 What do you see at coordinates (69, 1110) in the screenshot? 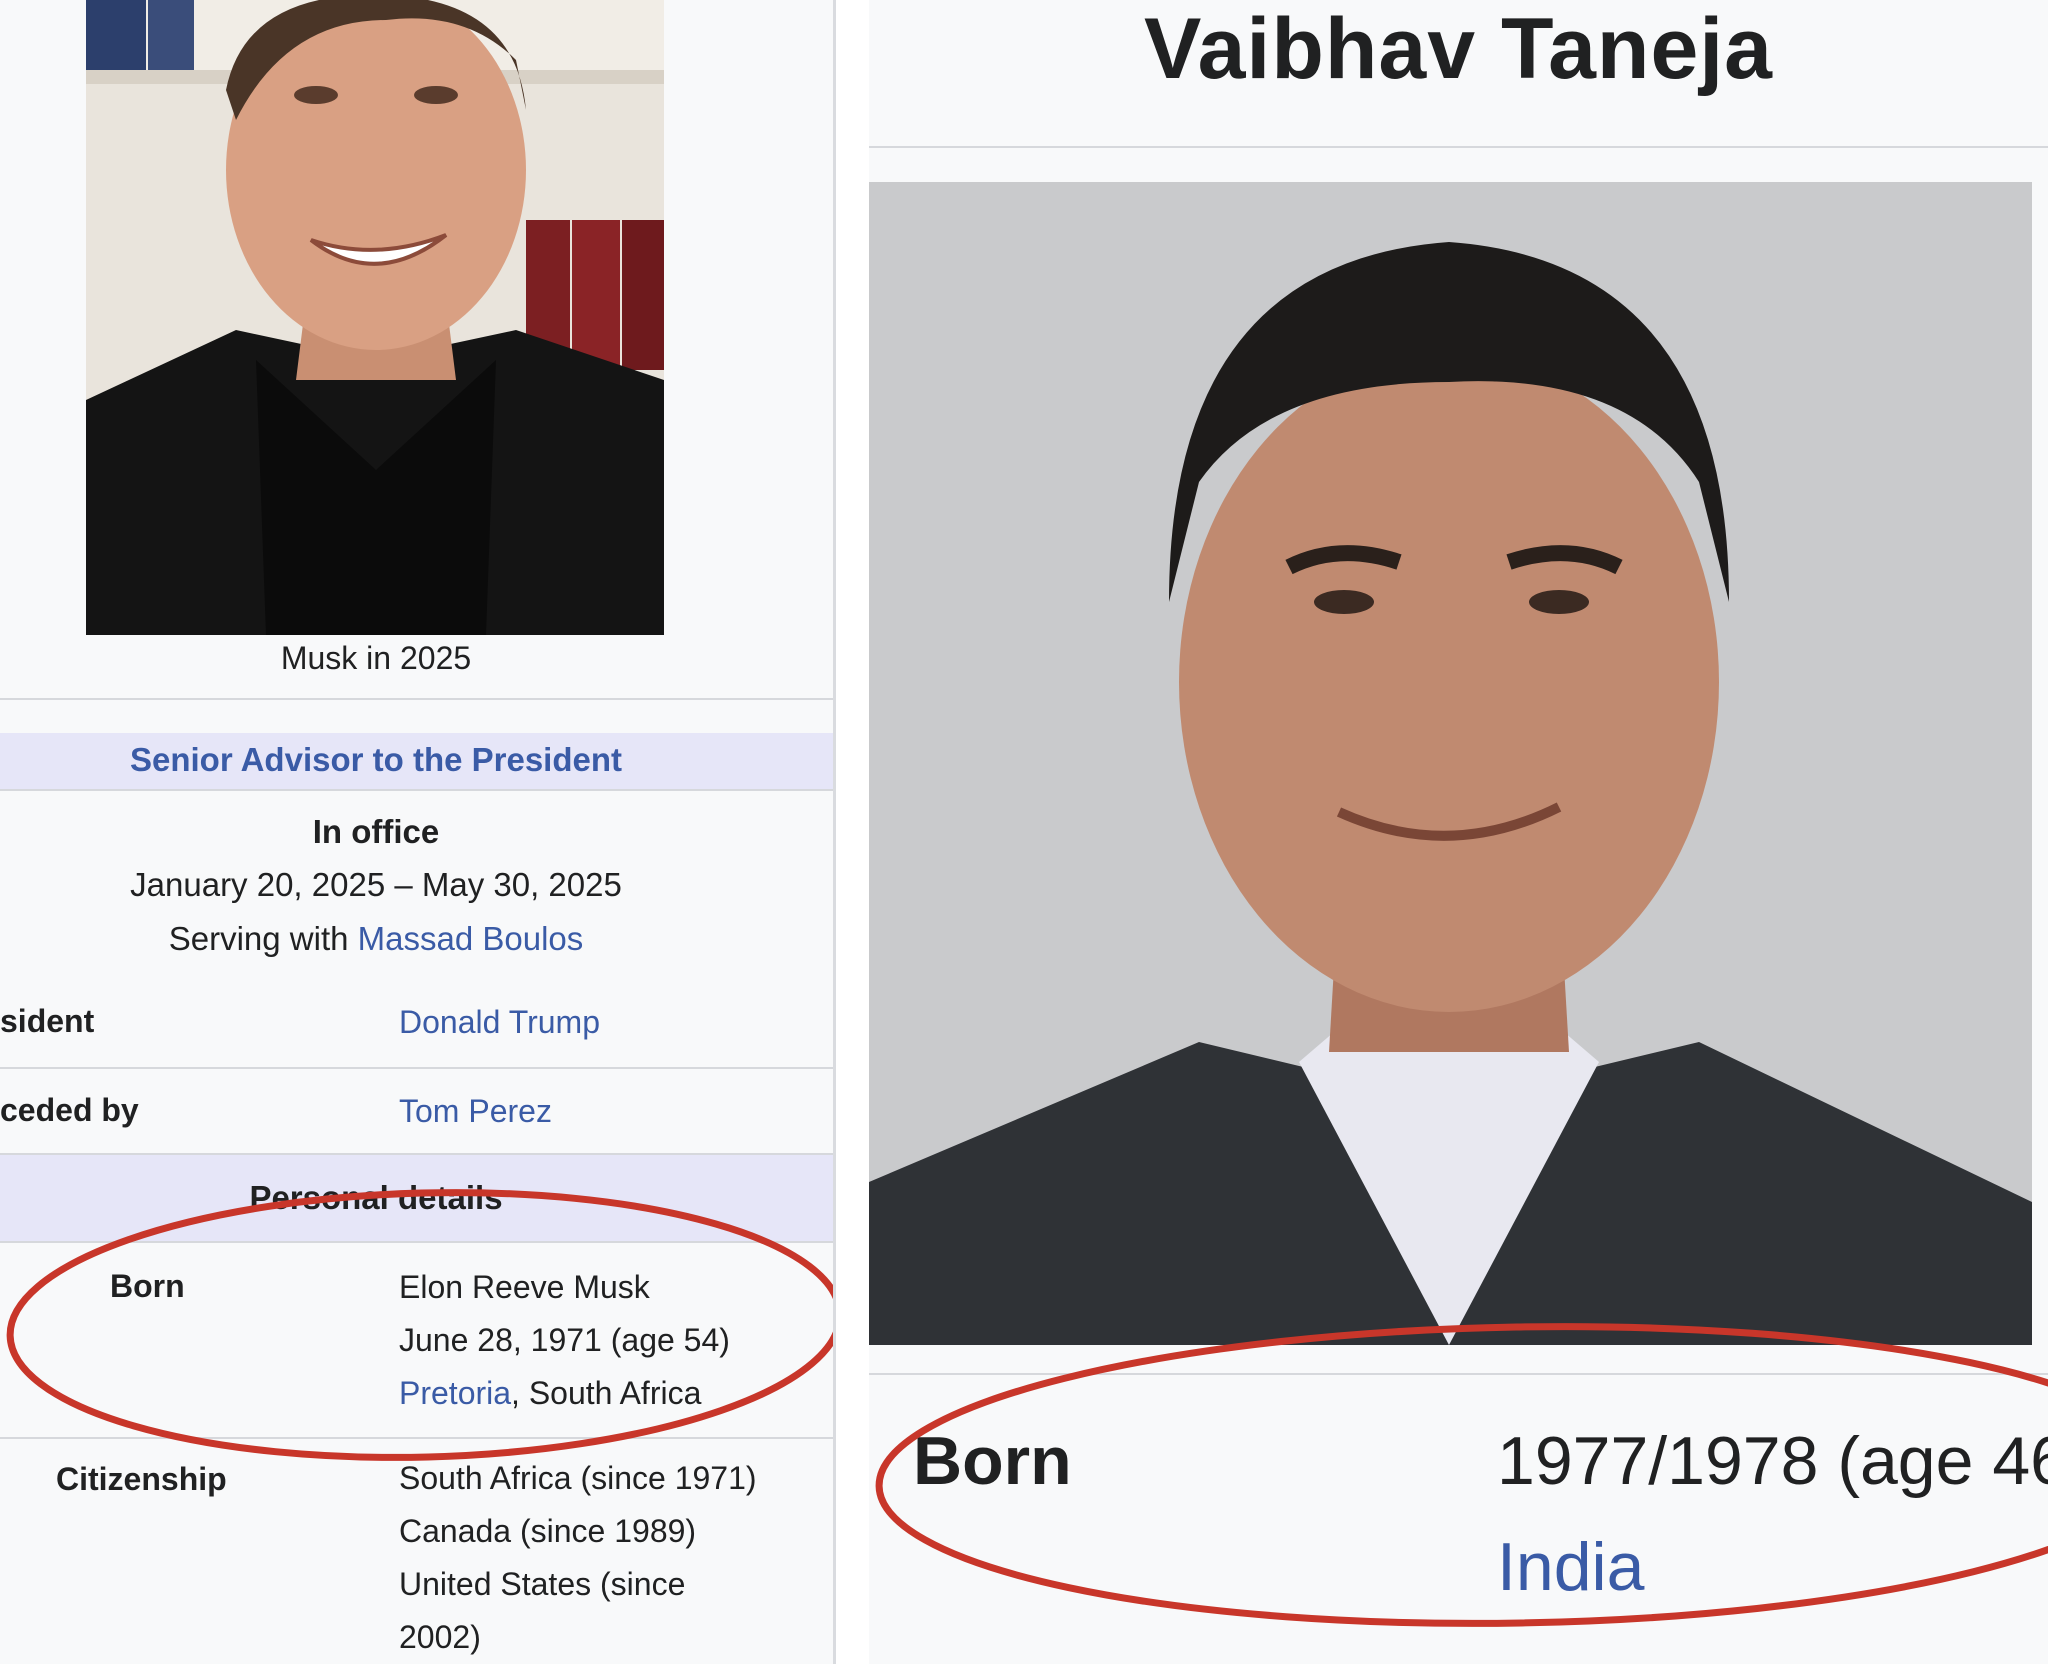
I see `preceded-by-label: ceded by` at bounding box center [69, 1110].